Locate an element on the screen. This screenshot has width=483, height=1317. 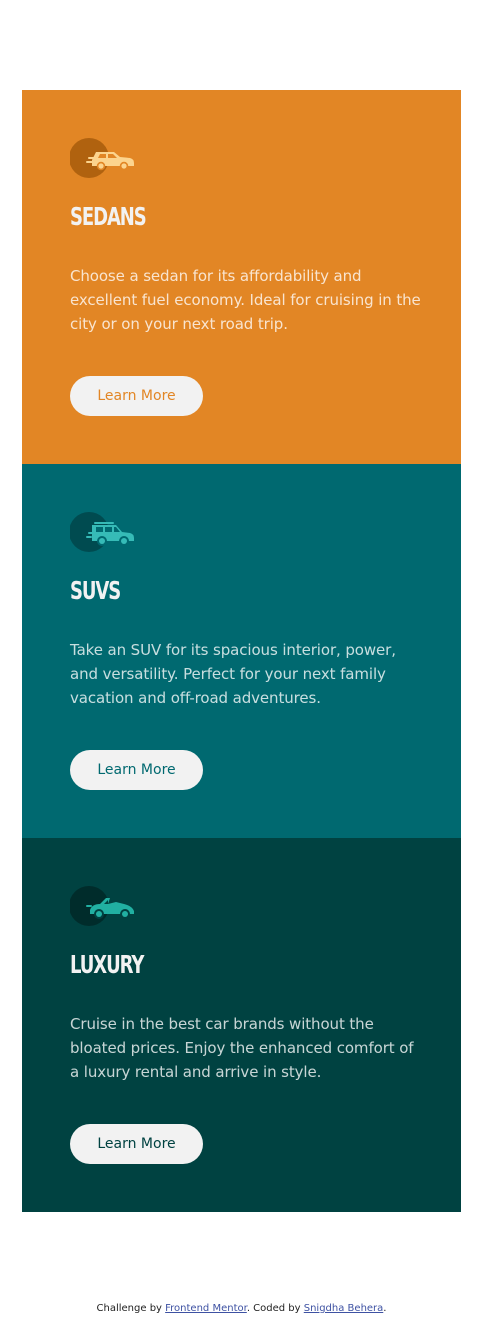
sedans-learn-more-button: Learn More is located at coordinates (136, 396).